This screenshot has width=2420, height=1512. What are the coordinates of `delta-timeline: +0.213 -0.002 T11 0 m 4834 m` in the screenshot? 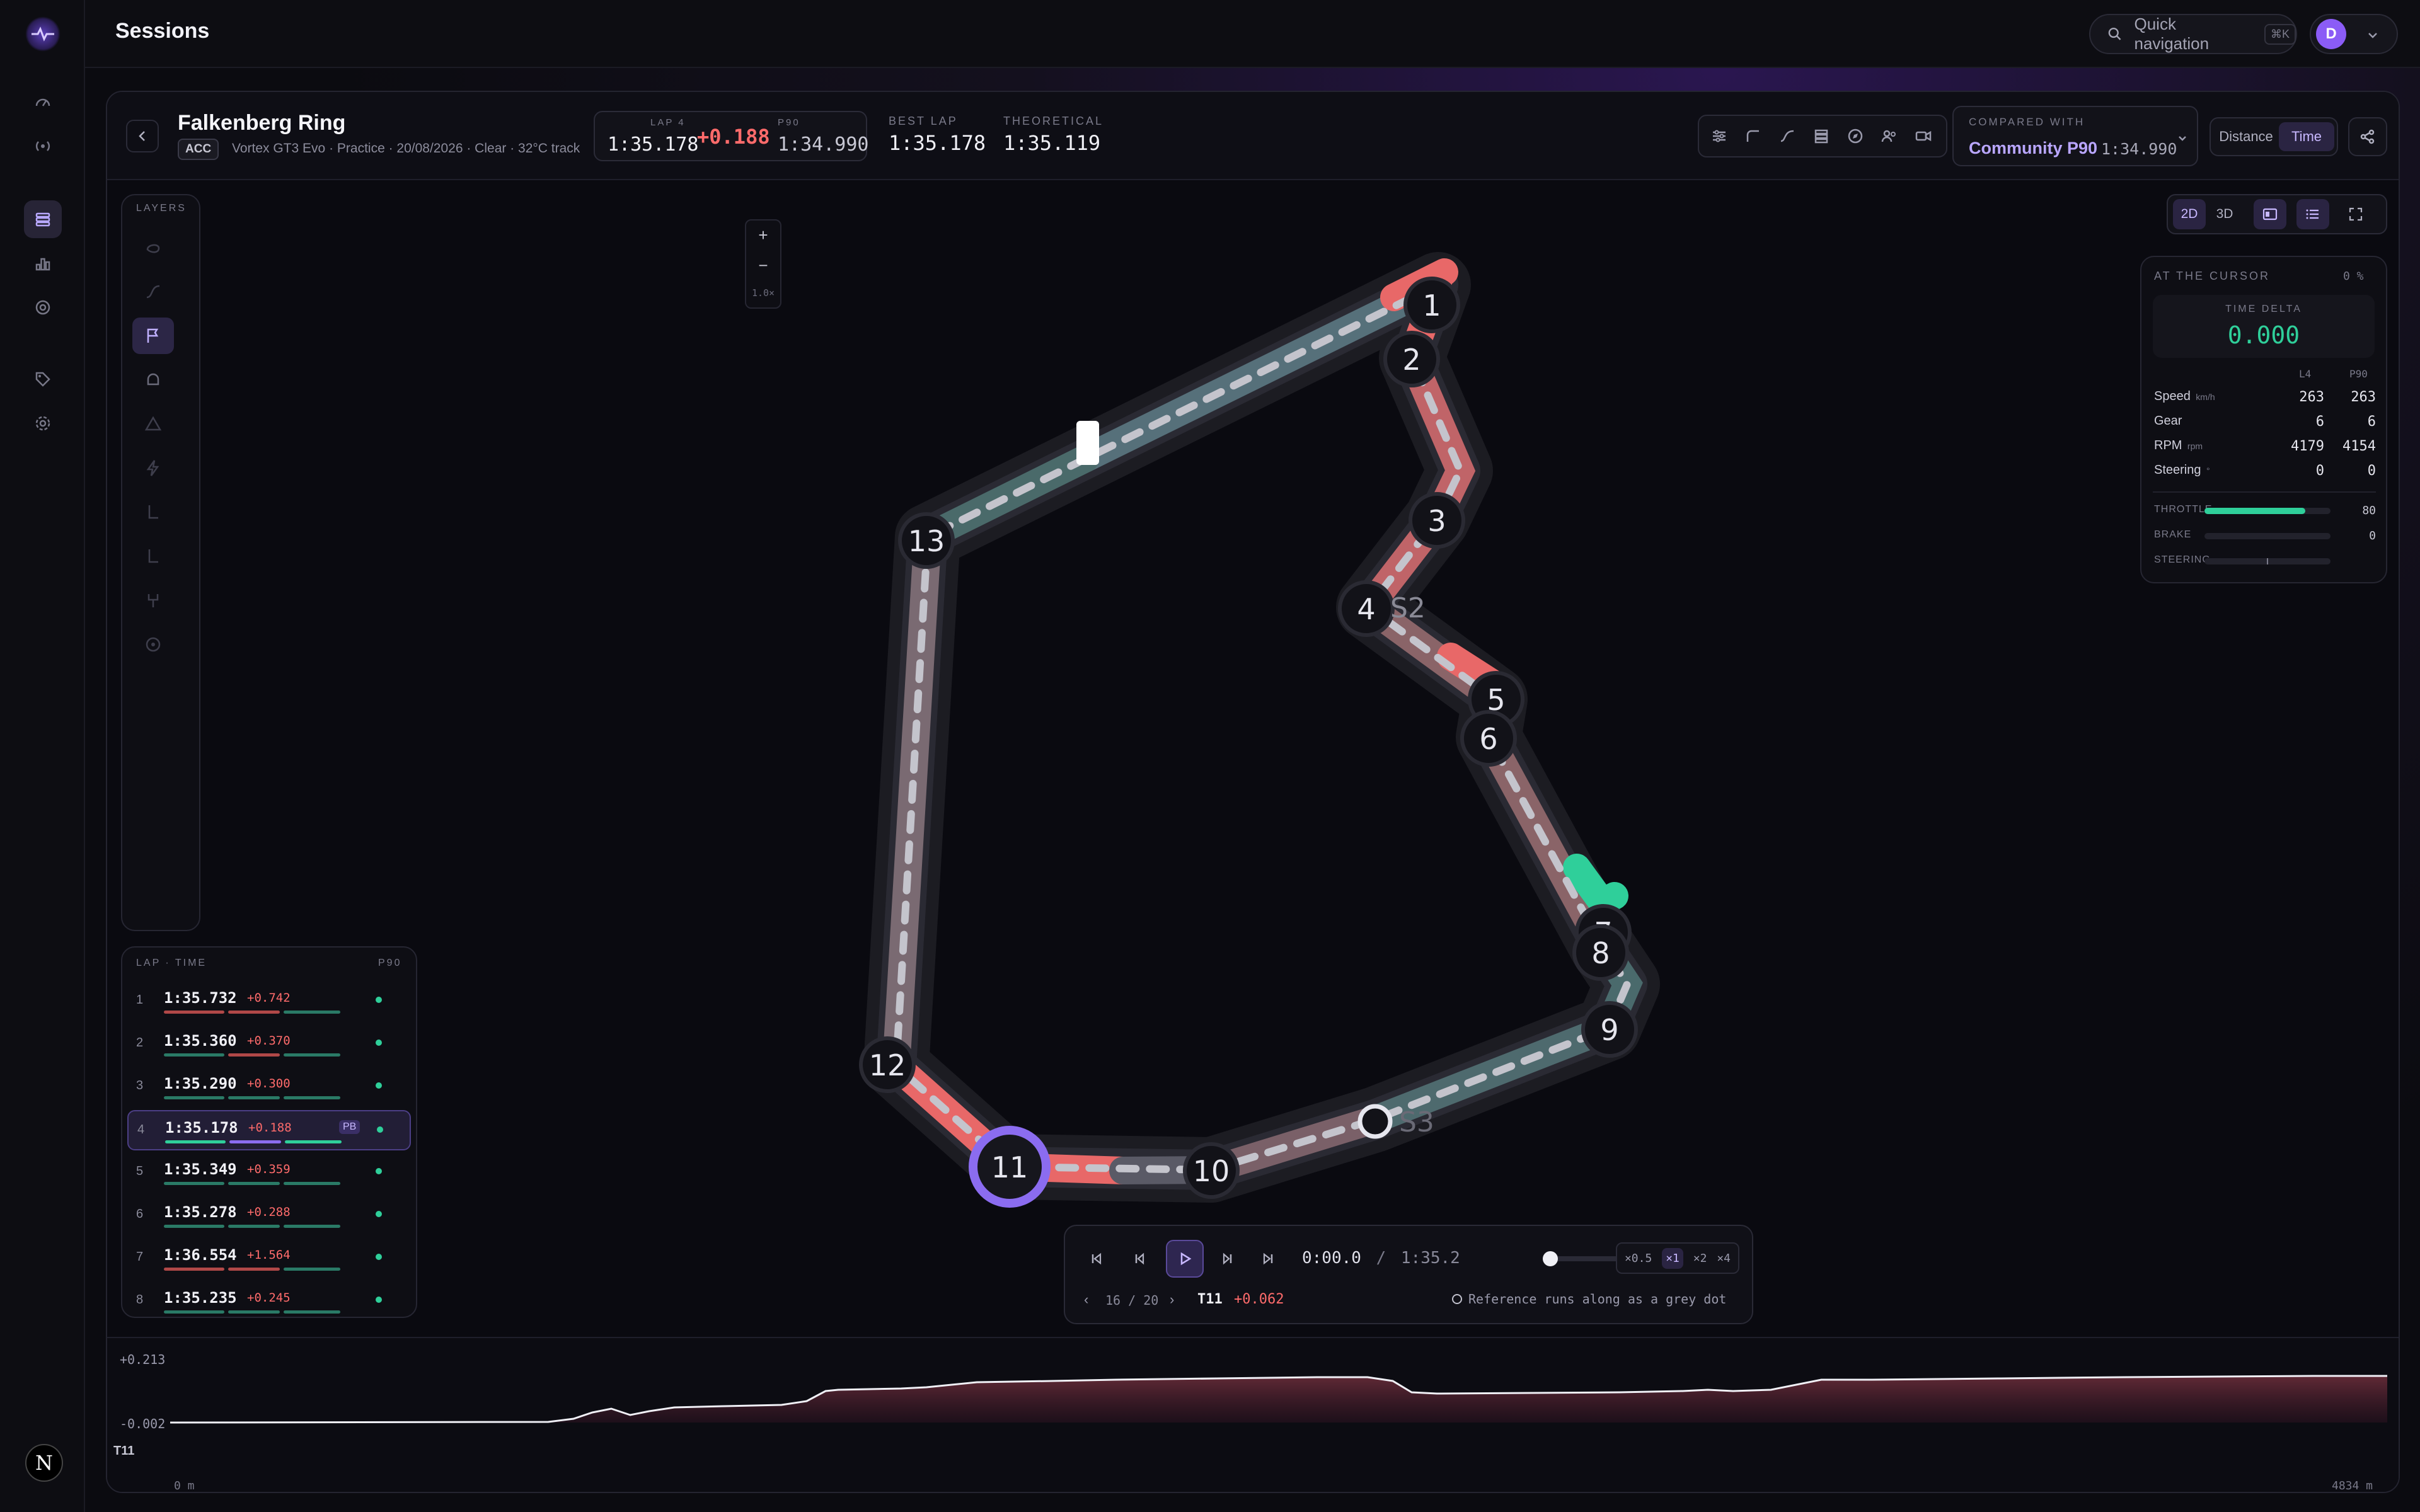 It's located at (1253, 1414).